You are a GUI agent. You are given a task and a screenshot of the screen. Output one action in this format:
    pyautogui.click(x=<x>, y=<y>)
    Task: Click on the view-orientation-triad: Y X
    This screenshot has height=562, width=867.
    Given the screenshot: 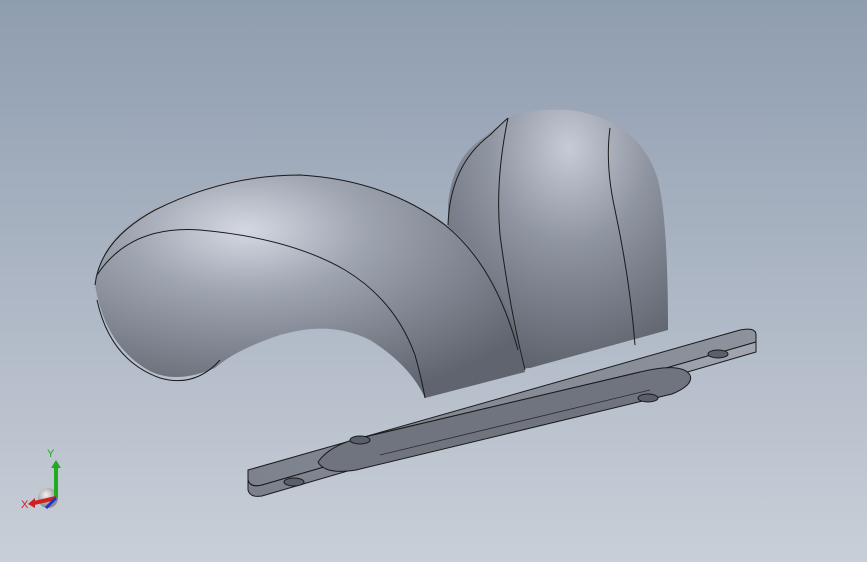 What is the action you would take?
    pyautogui.click(x=41, y=479)
    